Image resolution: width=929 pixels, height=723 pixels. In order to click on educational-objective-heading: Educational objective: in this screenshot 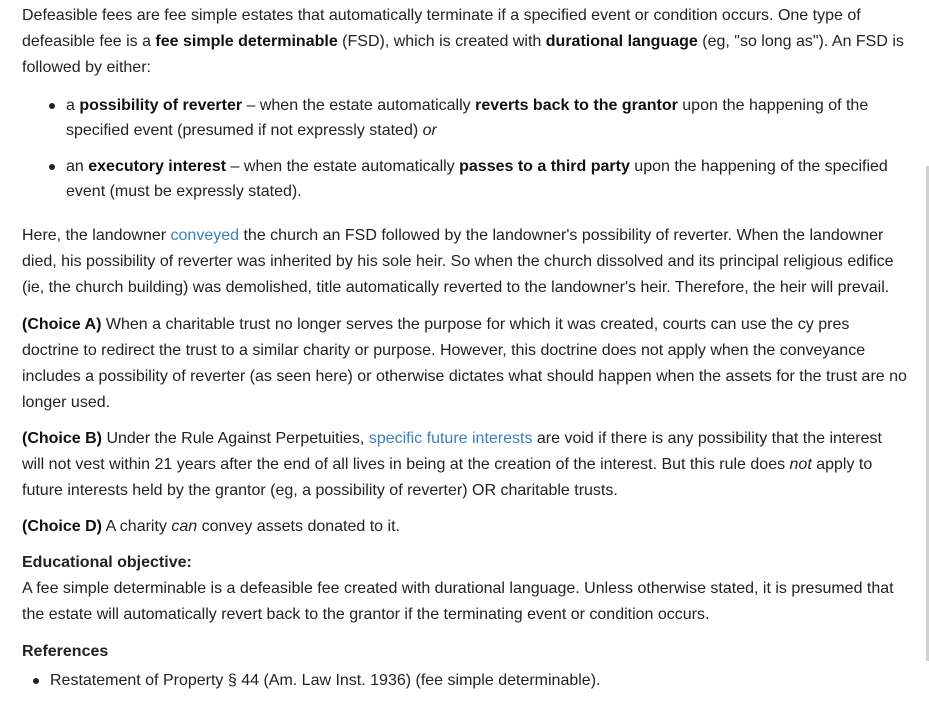, I will do `click(107, 562)`.